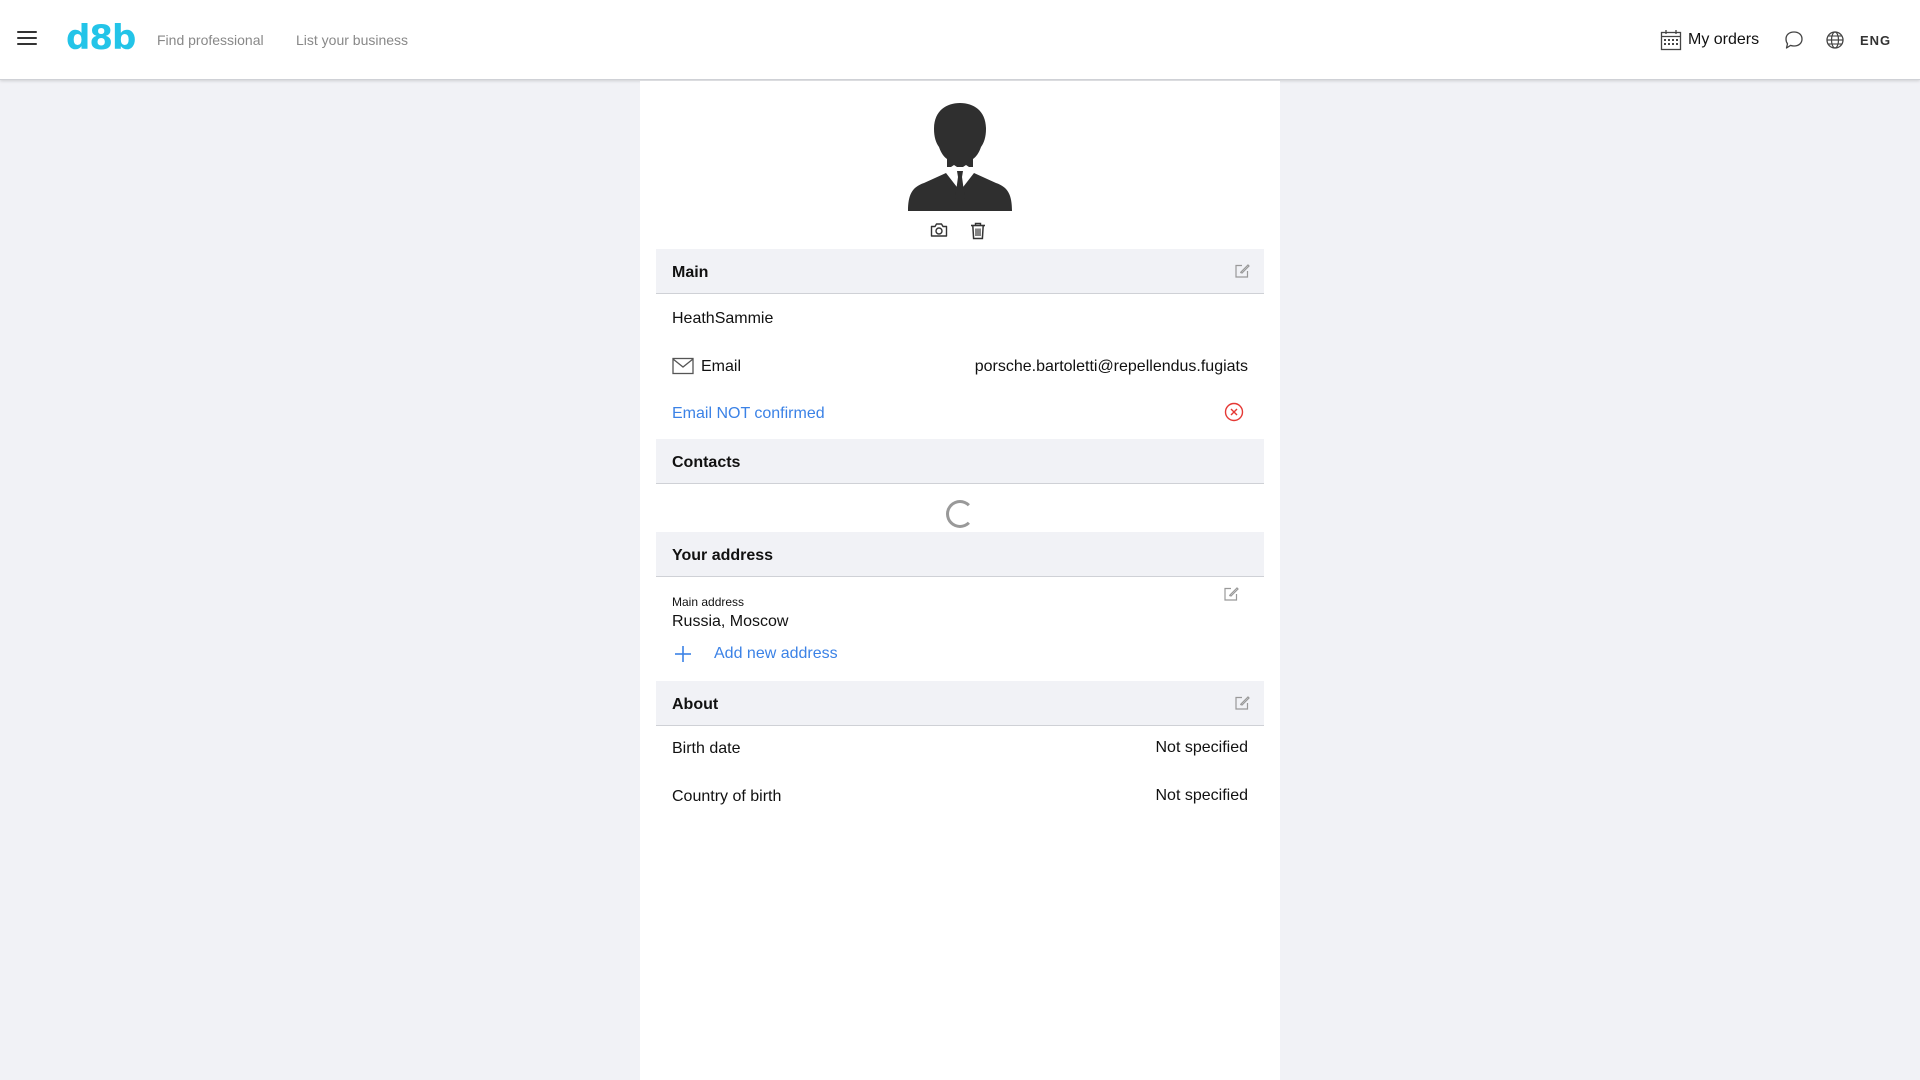 Image resolution: width=1920 pixels, height=1080 pixels. What do you see at coordinates (683, 366) in the screenshot?
I see `envelope-icon` at bounding box center [683, 366].